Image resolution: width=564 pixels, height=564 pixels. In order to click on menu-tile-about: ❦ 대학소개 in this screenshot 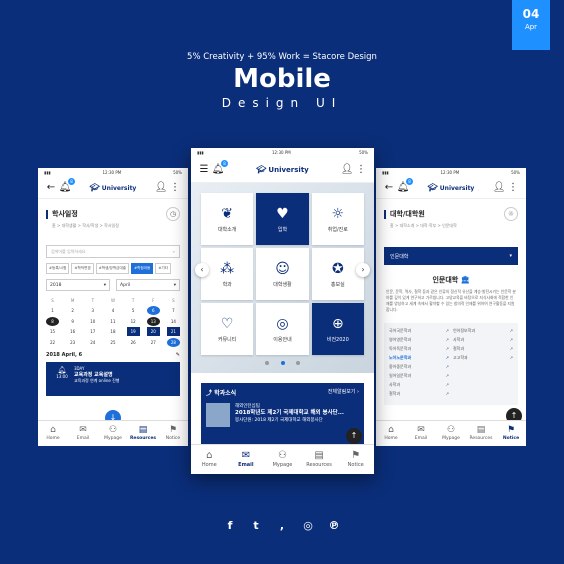, I will do `click(227, 219)`.